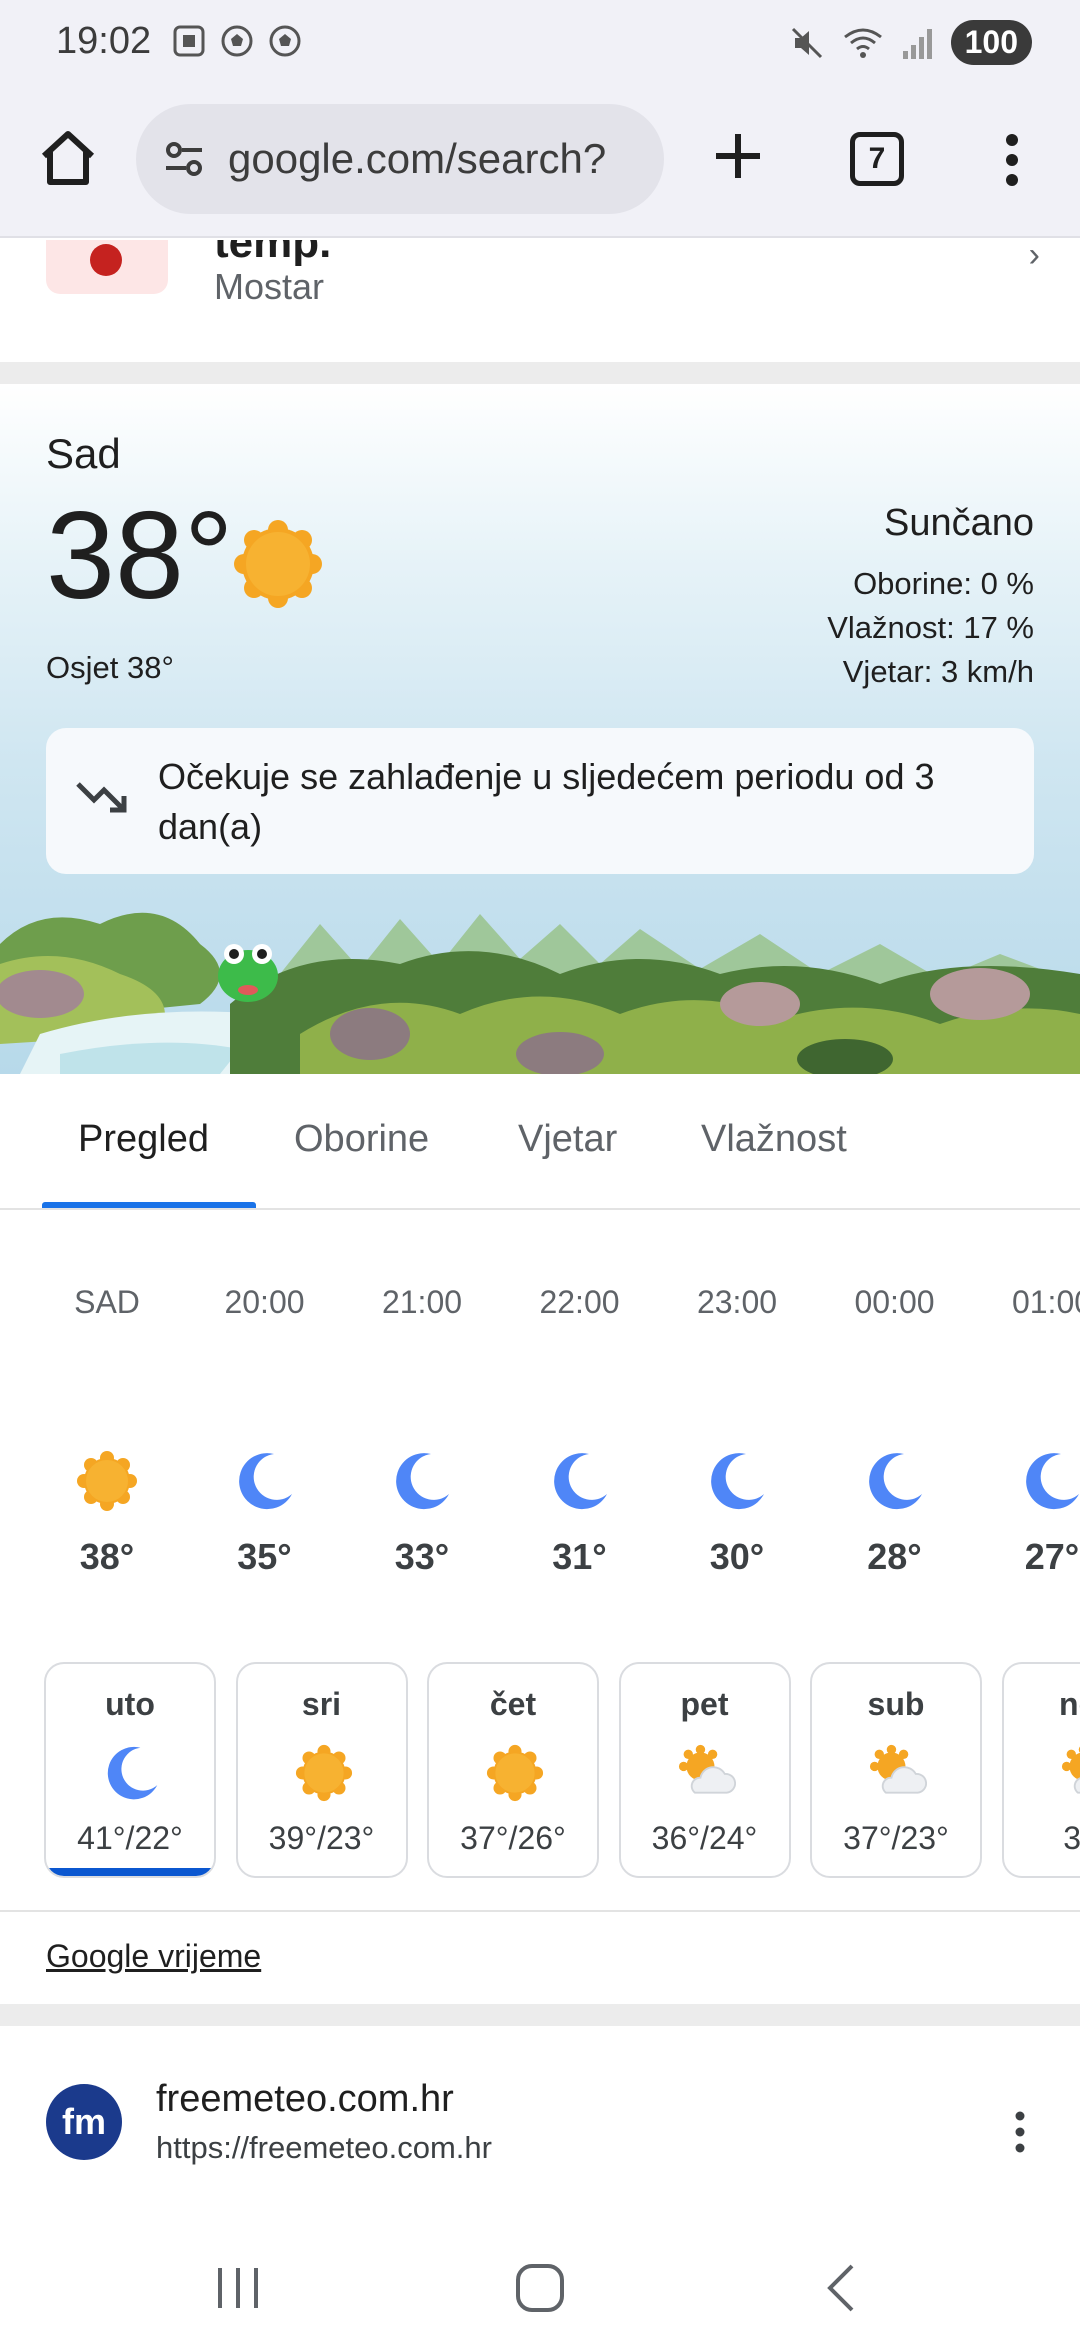 This screenshot has width=1080, height=2340. I want to click on back-icon, so click(842, 2288).